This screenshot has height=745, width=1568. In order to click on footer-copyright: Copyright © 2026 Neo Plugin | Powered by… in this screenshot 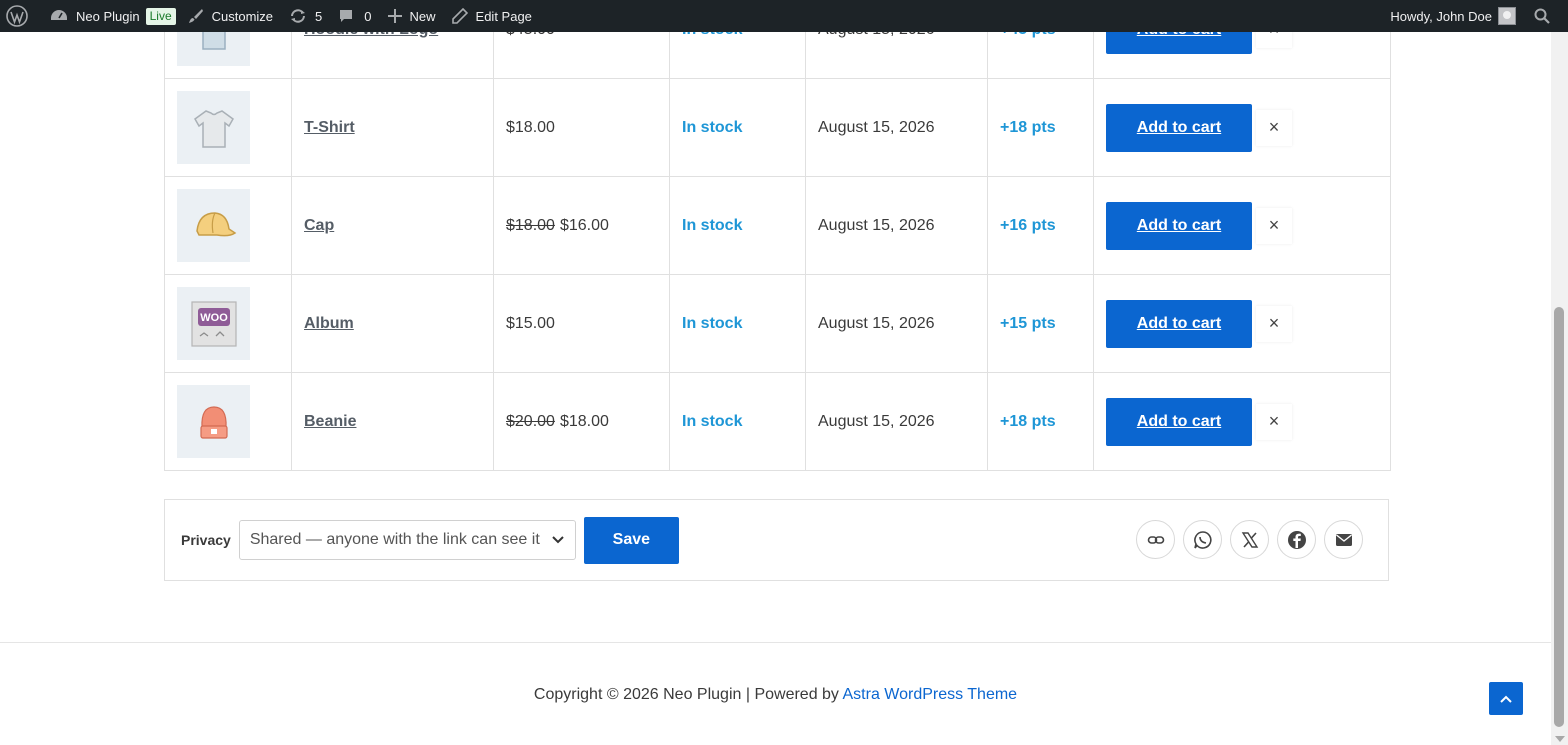, I will do `click(775, 695)`.